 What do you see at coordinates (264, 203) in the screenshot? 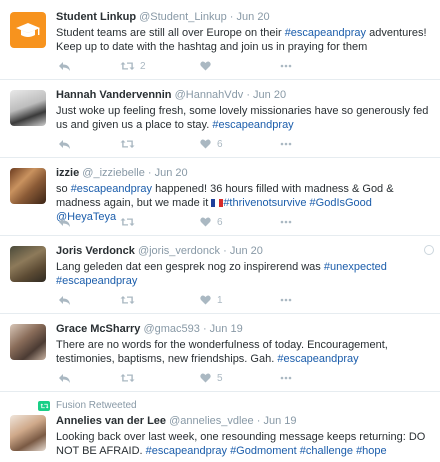
I see `hashtag-link: #thrivenotsurvive` at bounding box center [264, 203].